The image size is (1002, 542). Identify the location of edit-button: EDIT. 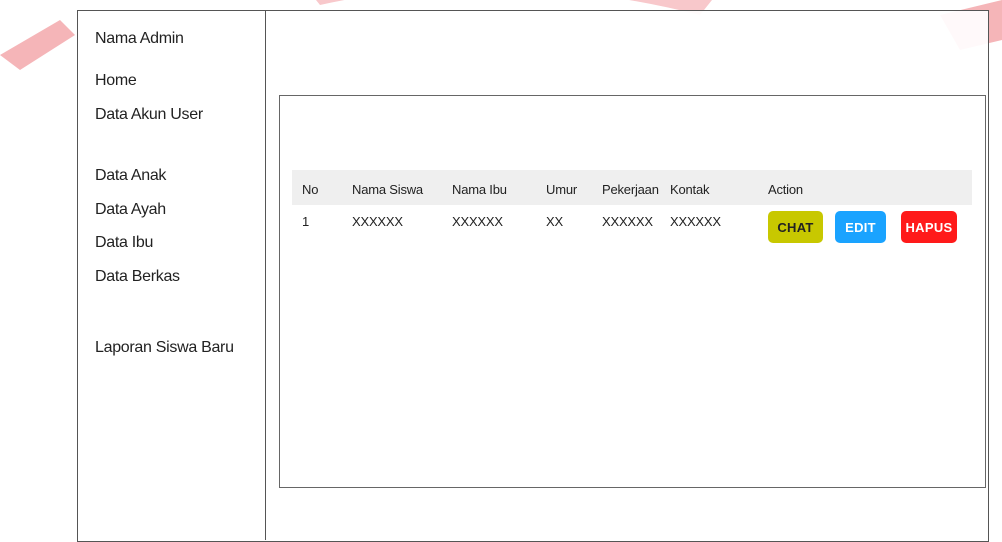
(860, 227).